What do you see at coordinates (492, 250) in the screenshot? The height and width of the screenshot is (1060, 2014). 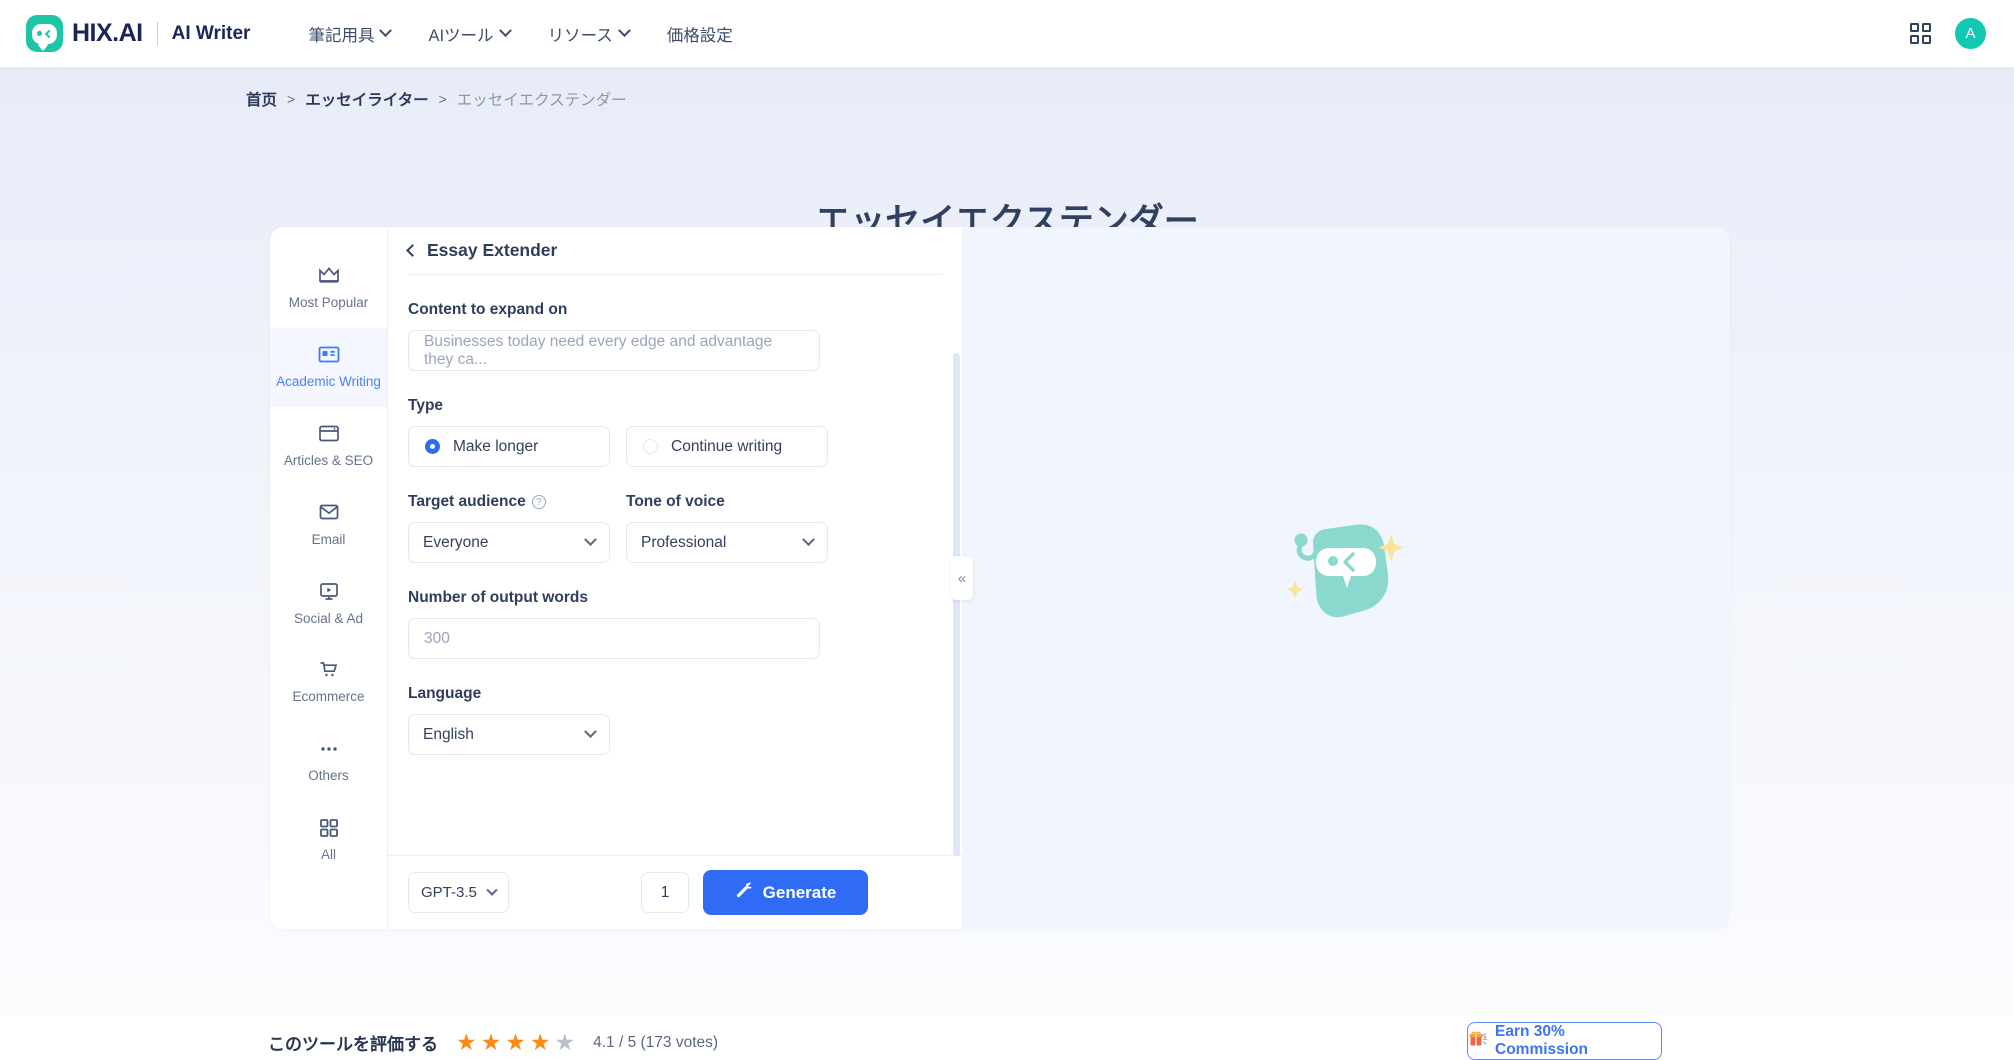 I see `form-panel-title: Essay Extender` at bounding box center [492, 250].